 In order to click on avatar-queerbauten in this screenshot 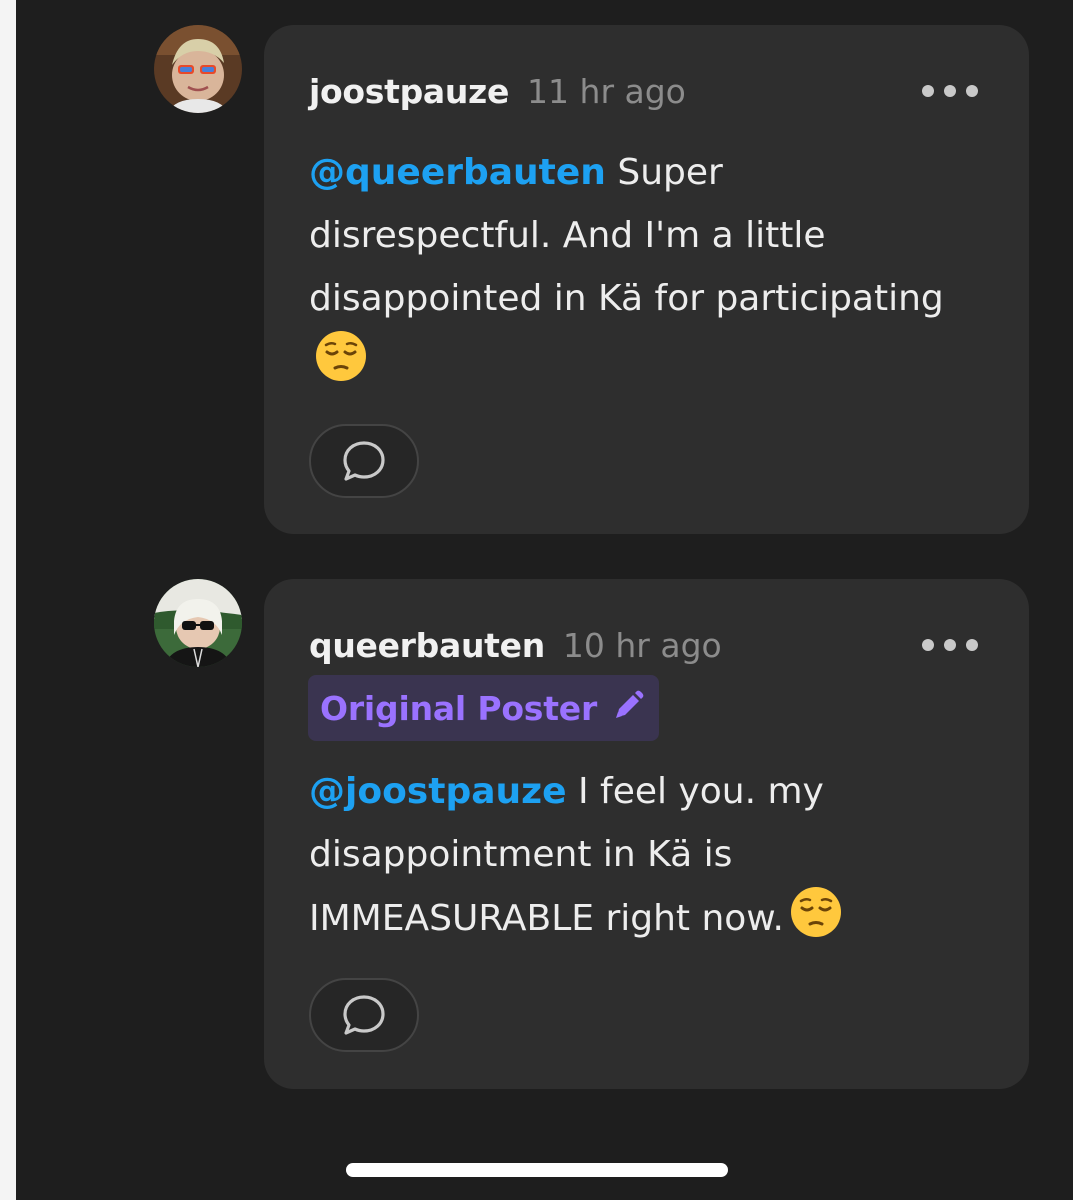, I will do `click(198, 623)`.